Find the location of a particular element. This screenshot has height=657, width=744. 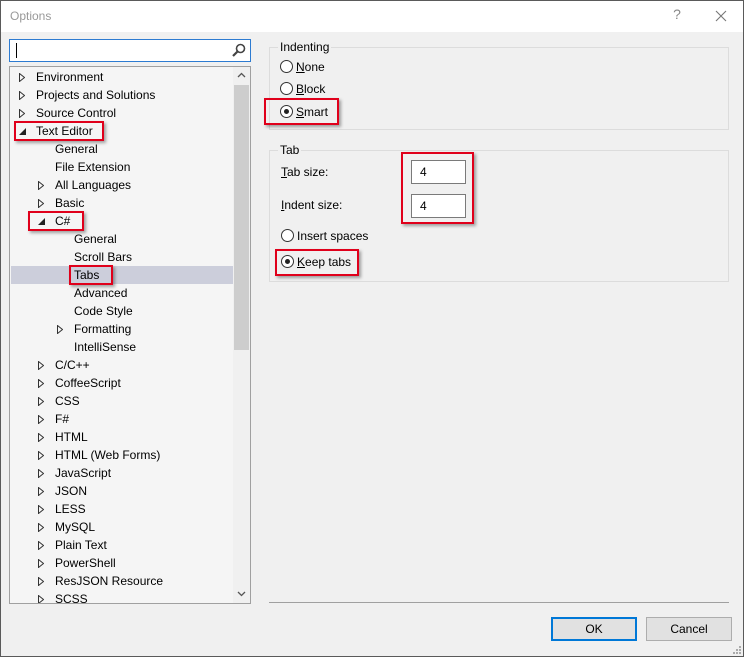

close-icon is located at coordinates (721, 16).